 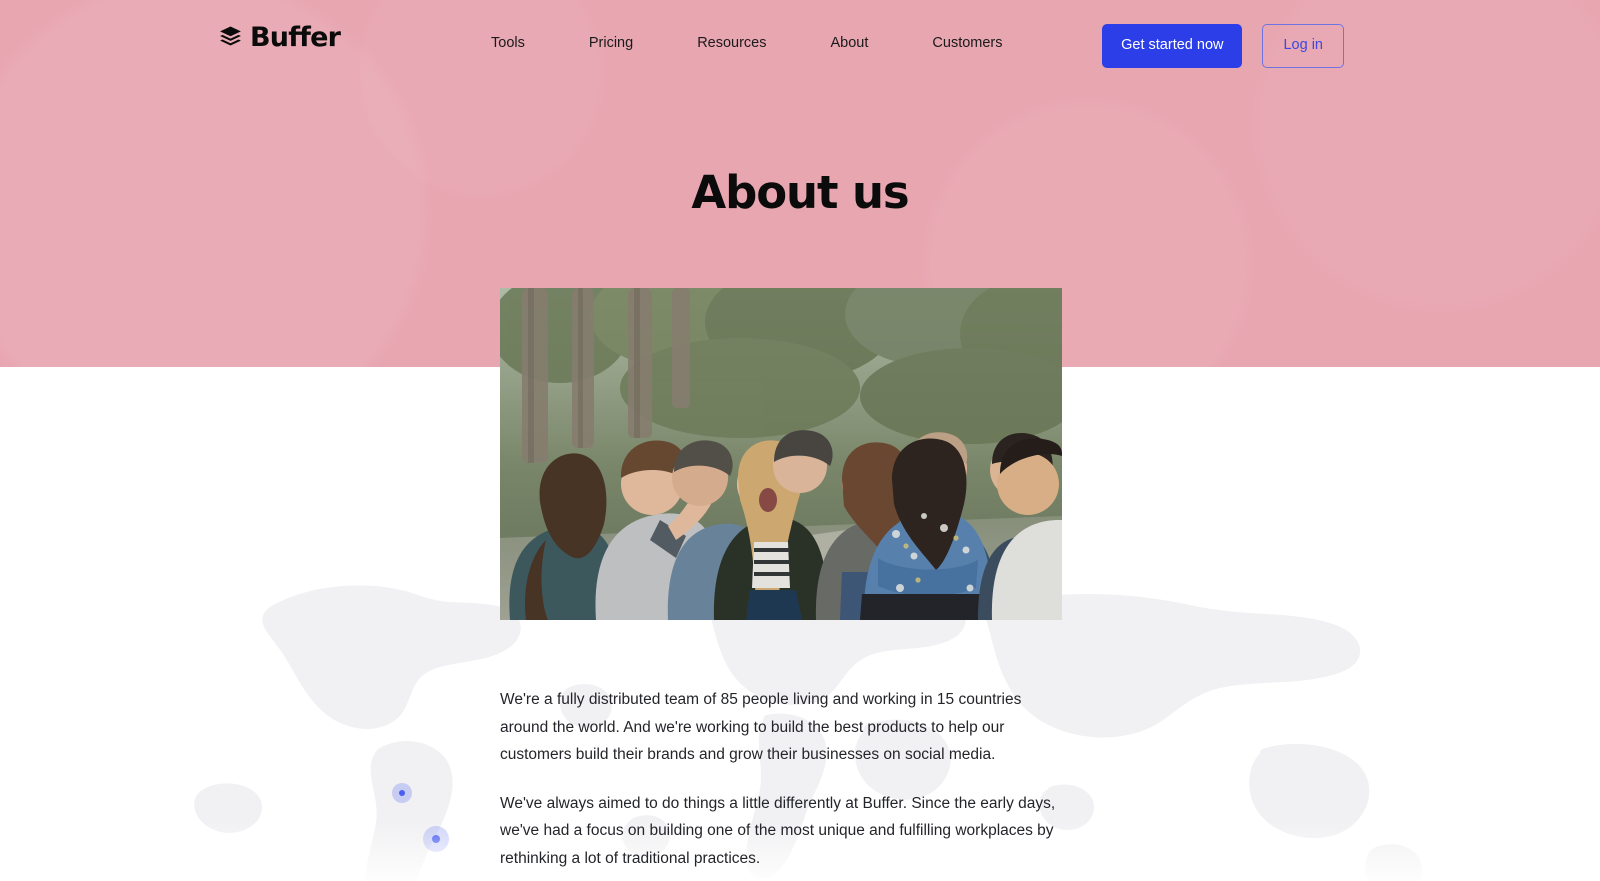 I want to click on header-actions: Get started now Log in, so click(x=1223, y=46).